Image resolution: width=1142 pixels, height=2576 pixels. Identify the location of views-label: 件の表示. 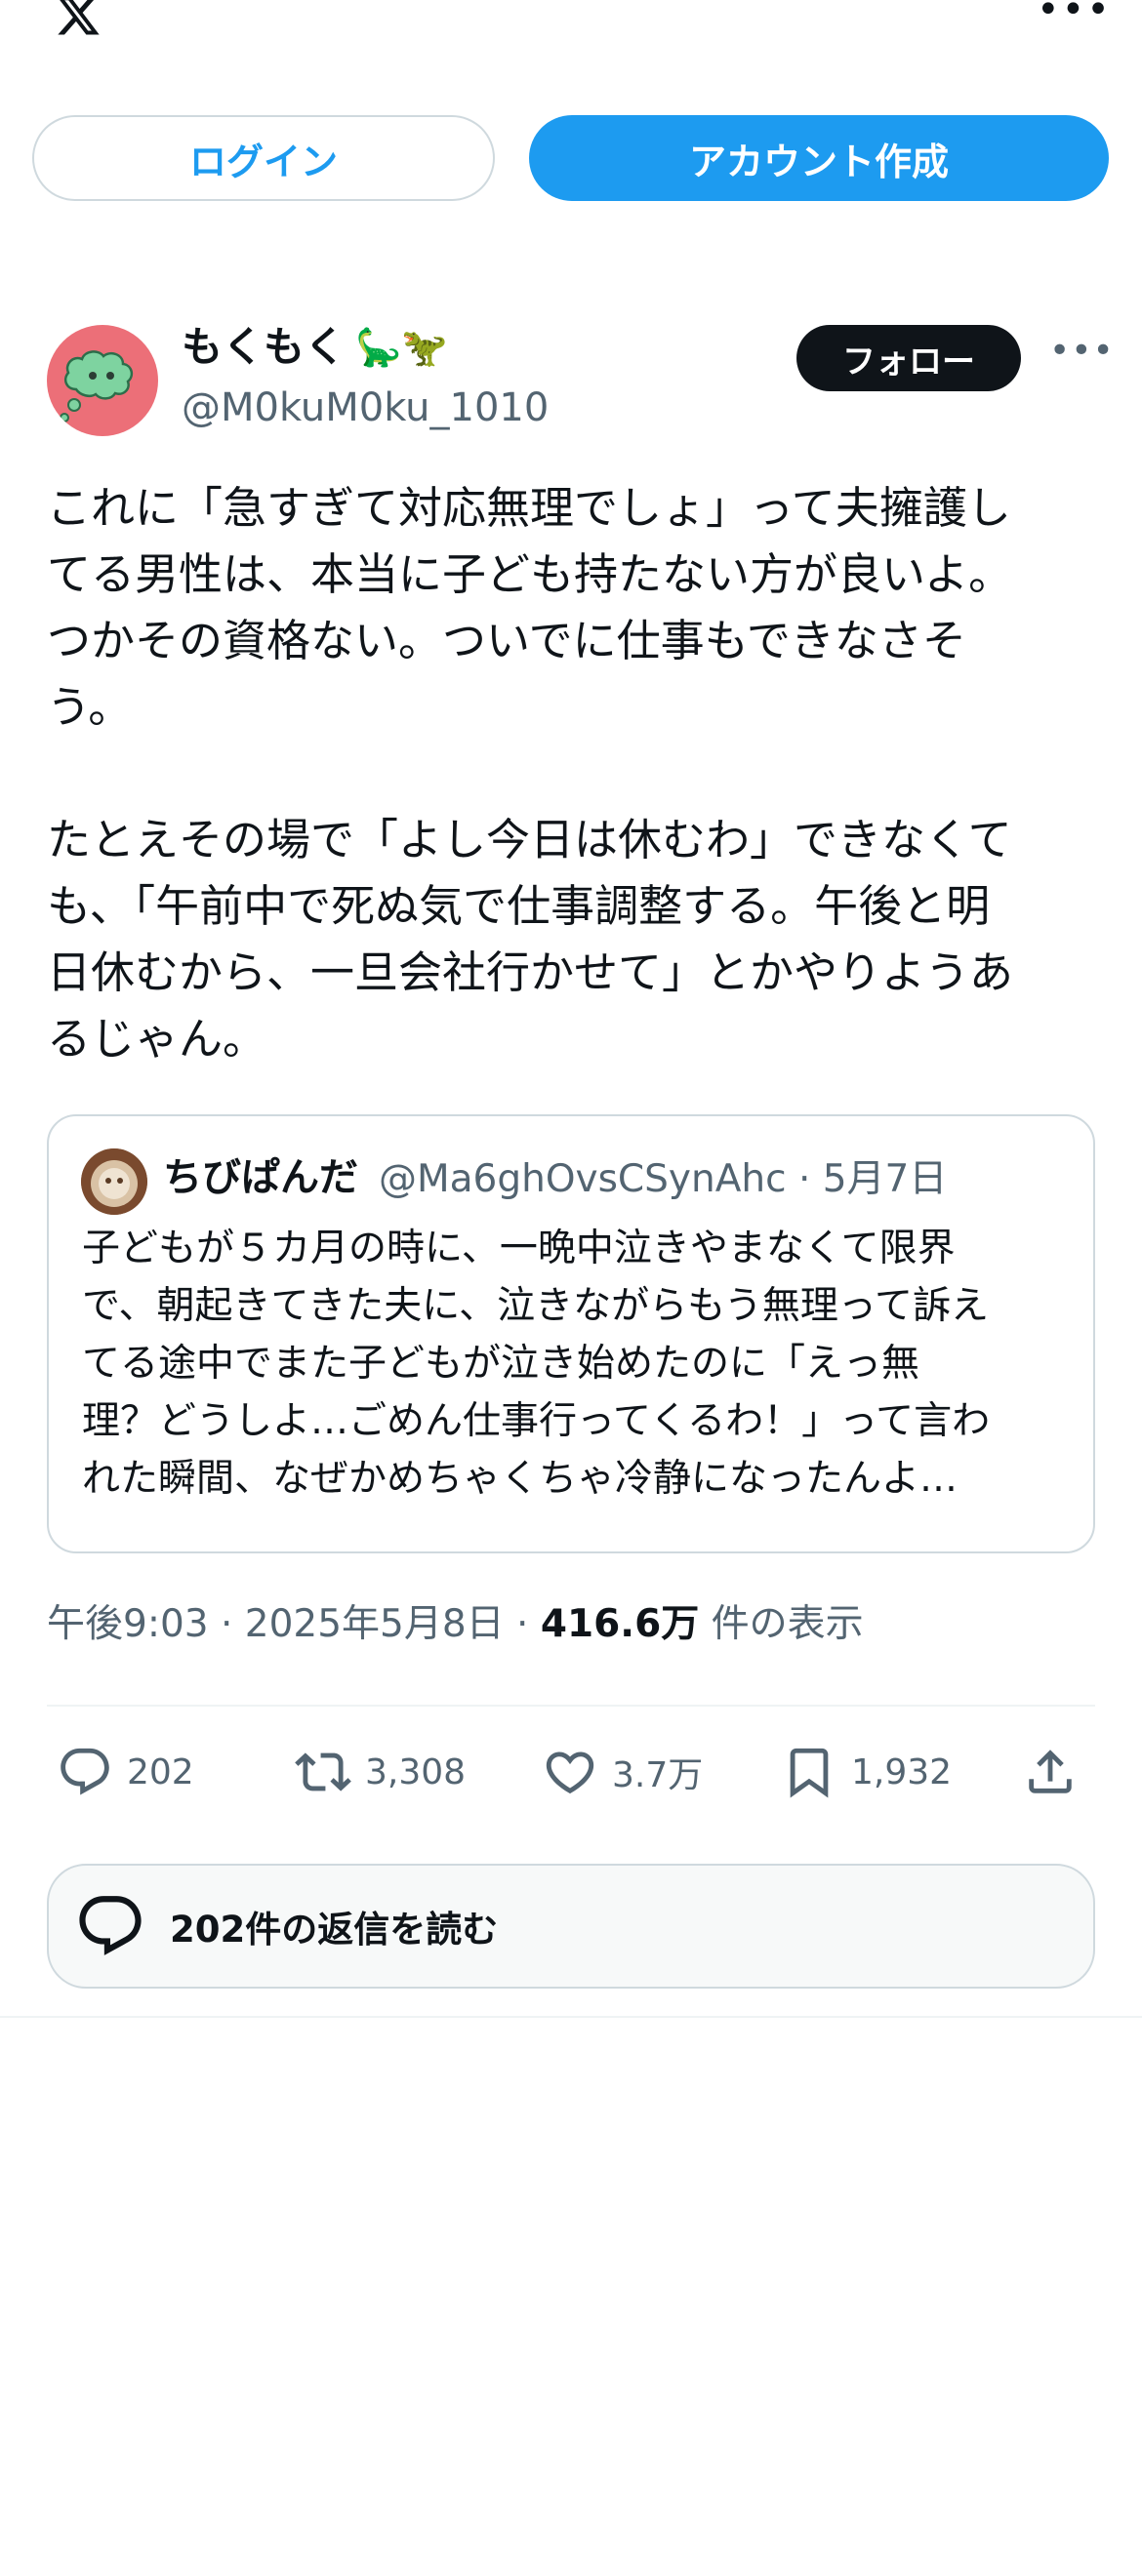
(781, 1624).